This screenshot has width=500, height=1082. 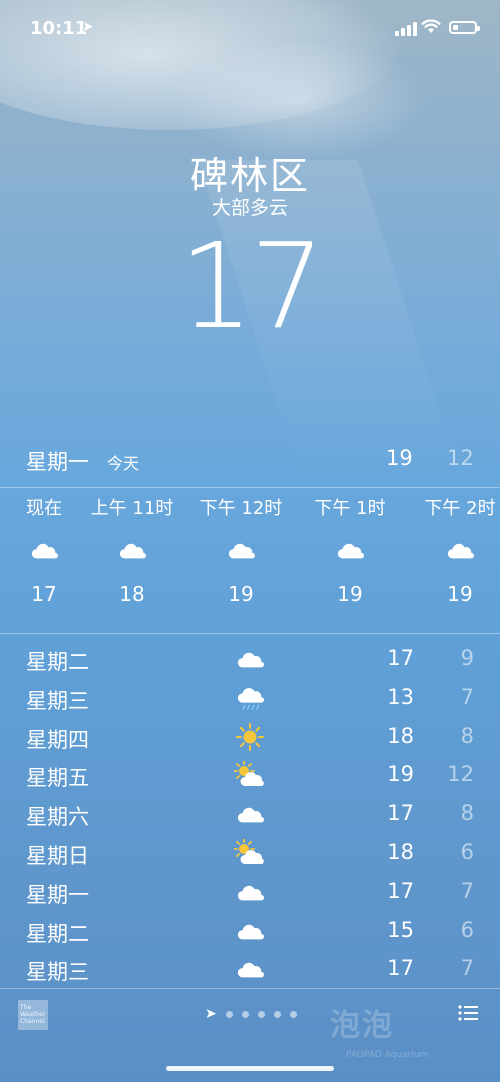 What do you see at coordinates (250, 1068) in the screenshot?
I see `home-indicator` at bounding box center [250, 1068].